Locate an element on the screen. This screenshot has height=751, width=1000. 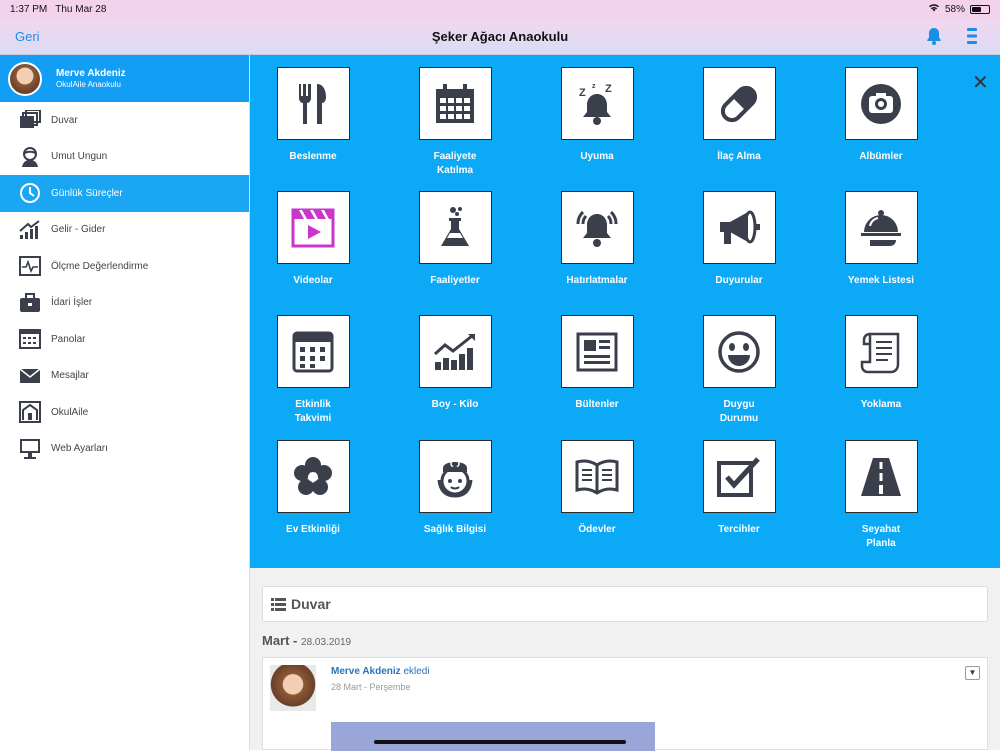
tile-label: İlaç Alma is located at coordinates (739, 156).